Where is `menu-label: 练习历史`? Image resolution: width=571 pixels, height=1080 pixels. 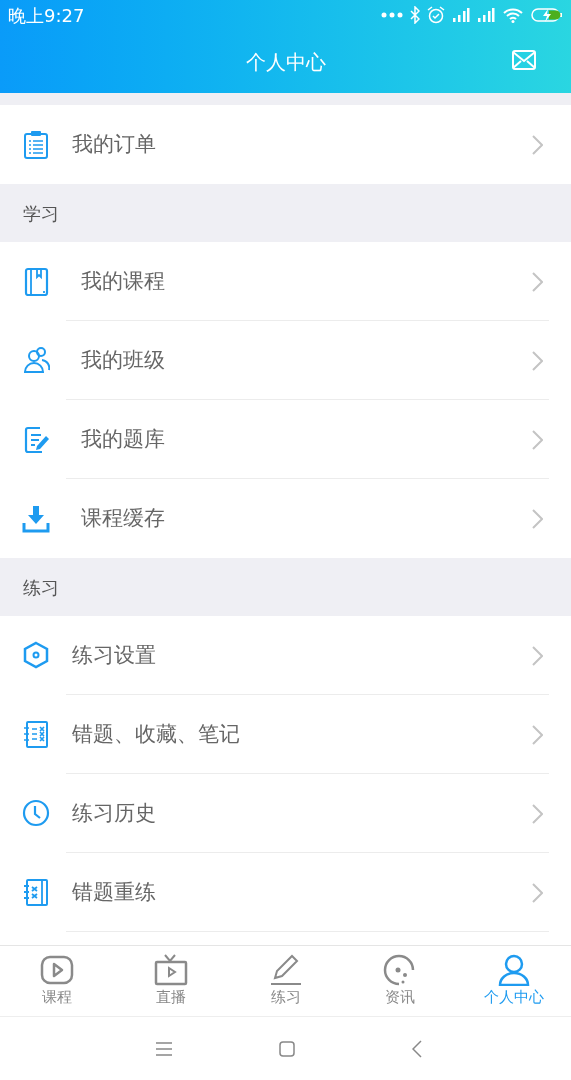
menu-label: 练习历史 is located at coordinates (114, 813).